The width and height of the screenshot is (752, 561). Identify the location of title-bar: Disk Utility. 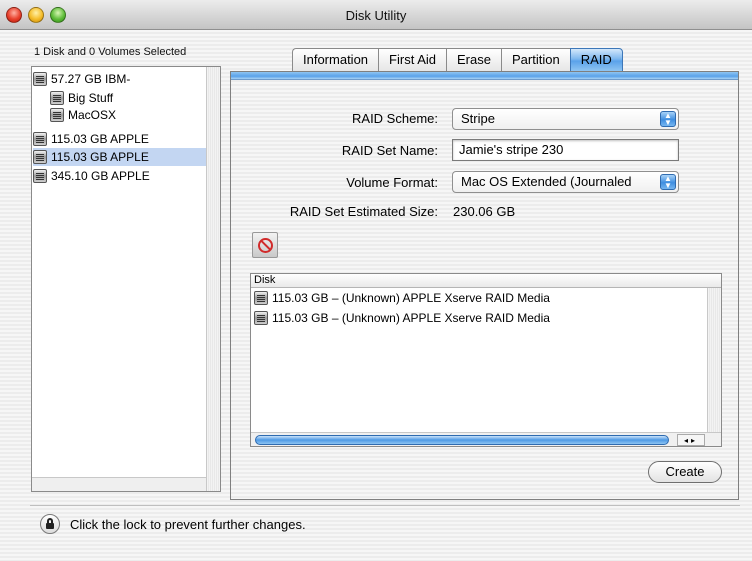
(376, 15).